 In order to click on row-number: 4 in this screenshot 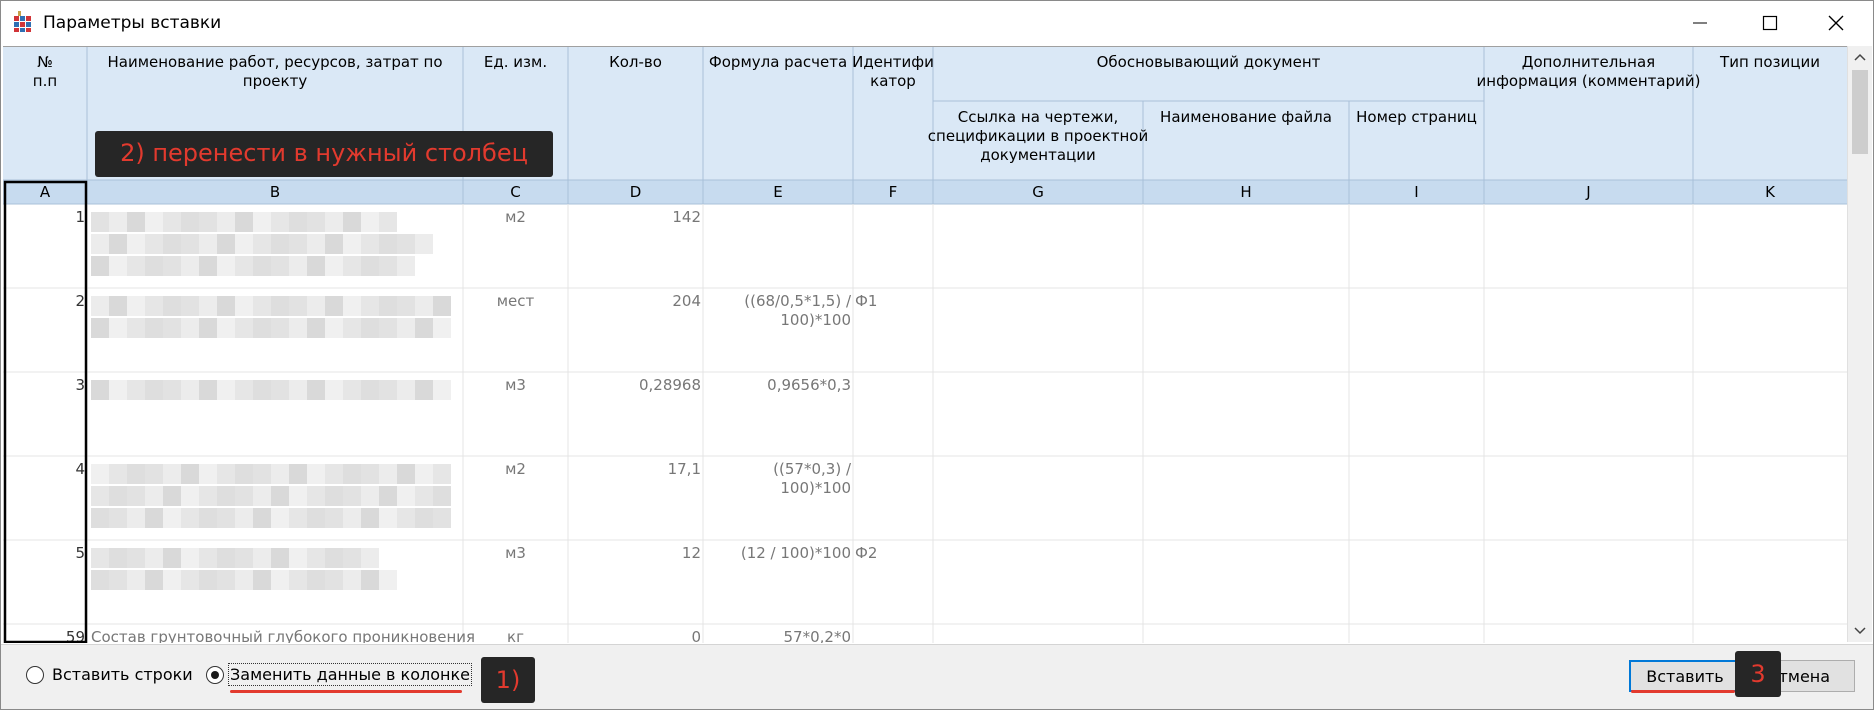, I will do `click(80, 469)`.